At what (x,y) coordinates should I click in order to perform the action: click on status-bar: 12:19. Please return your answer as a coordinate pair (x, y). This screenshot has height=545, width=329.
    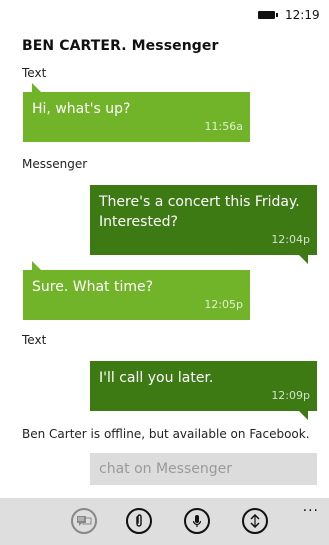
    Looking at the image, I should click on (164, 17).